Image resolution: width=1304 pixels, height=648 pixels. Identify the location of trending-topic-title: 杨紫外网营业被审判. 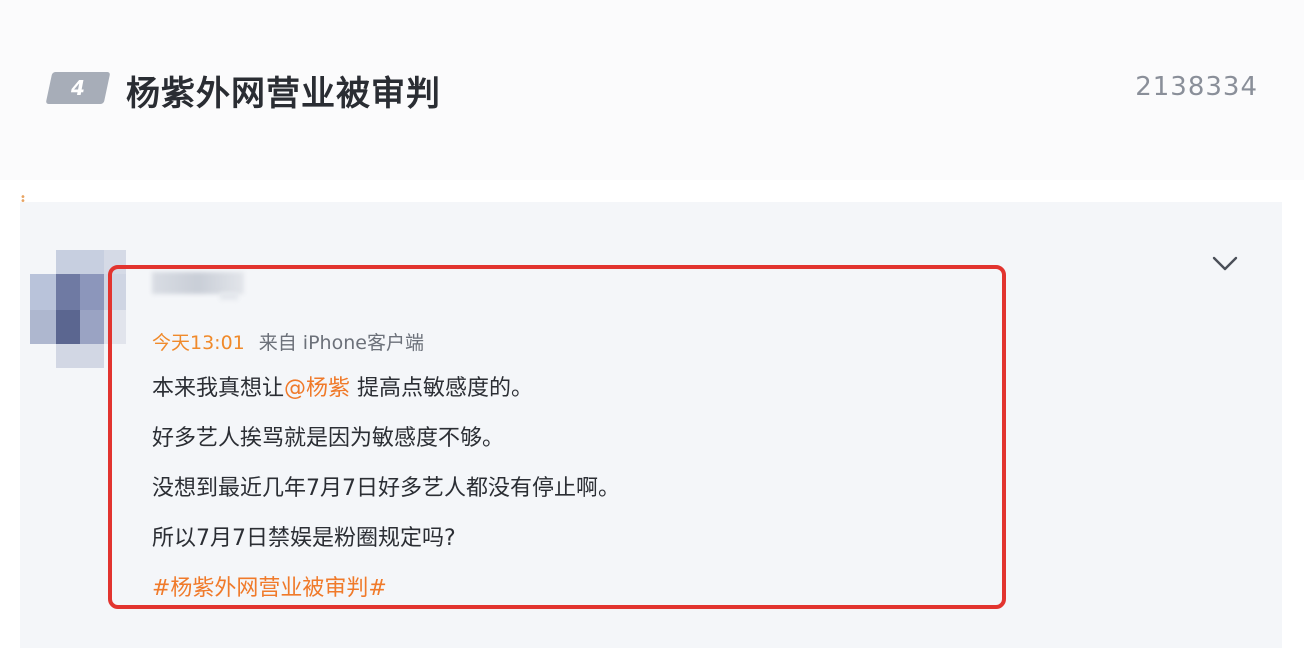
(283, 90).